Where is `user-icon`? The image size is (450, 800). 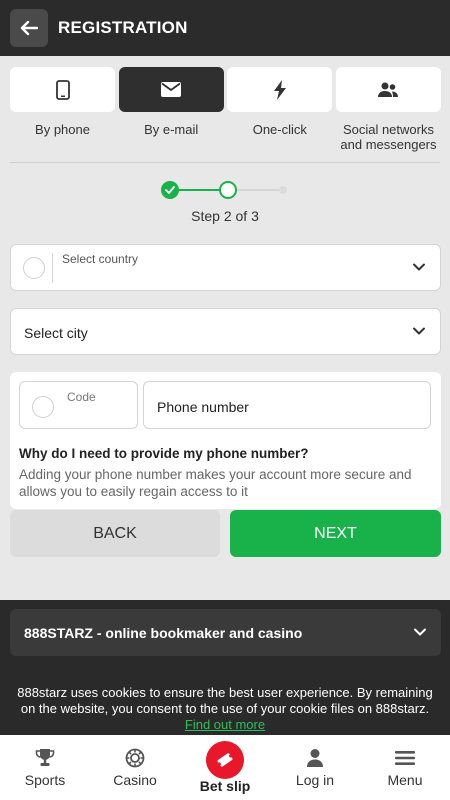 user-icon is located at coordinates (315, 758).